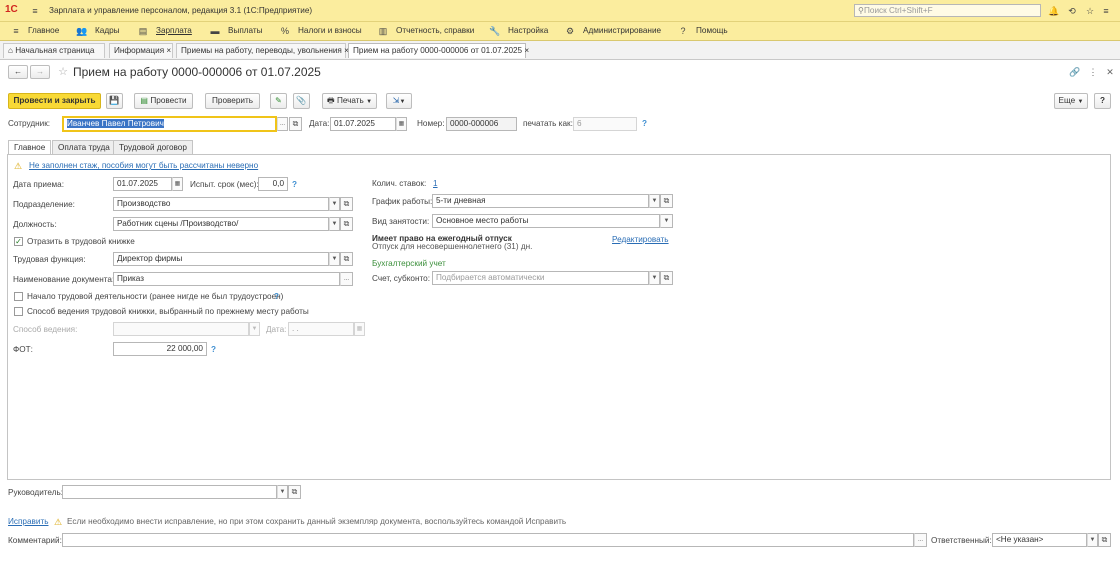  What do you see at coordinates (226, 279) in the screenshot?
I see `document-name-field: Приказ` at bounding box center [226, 279].